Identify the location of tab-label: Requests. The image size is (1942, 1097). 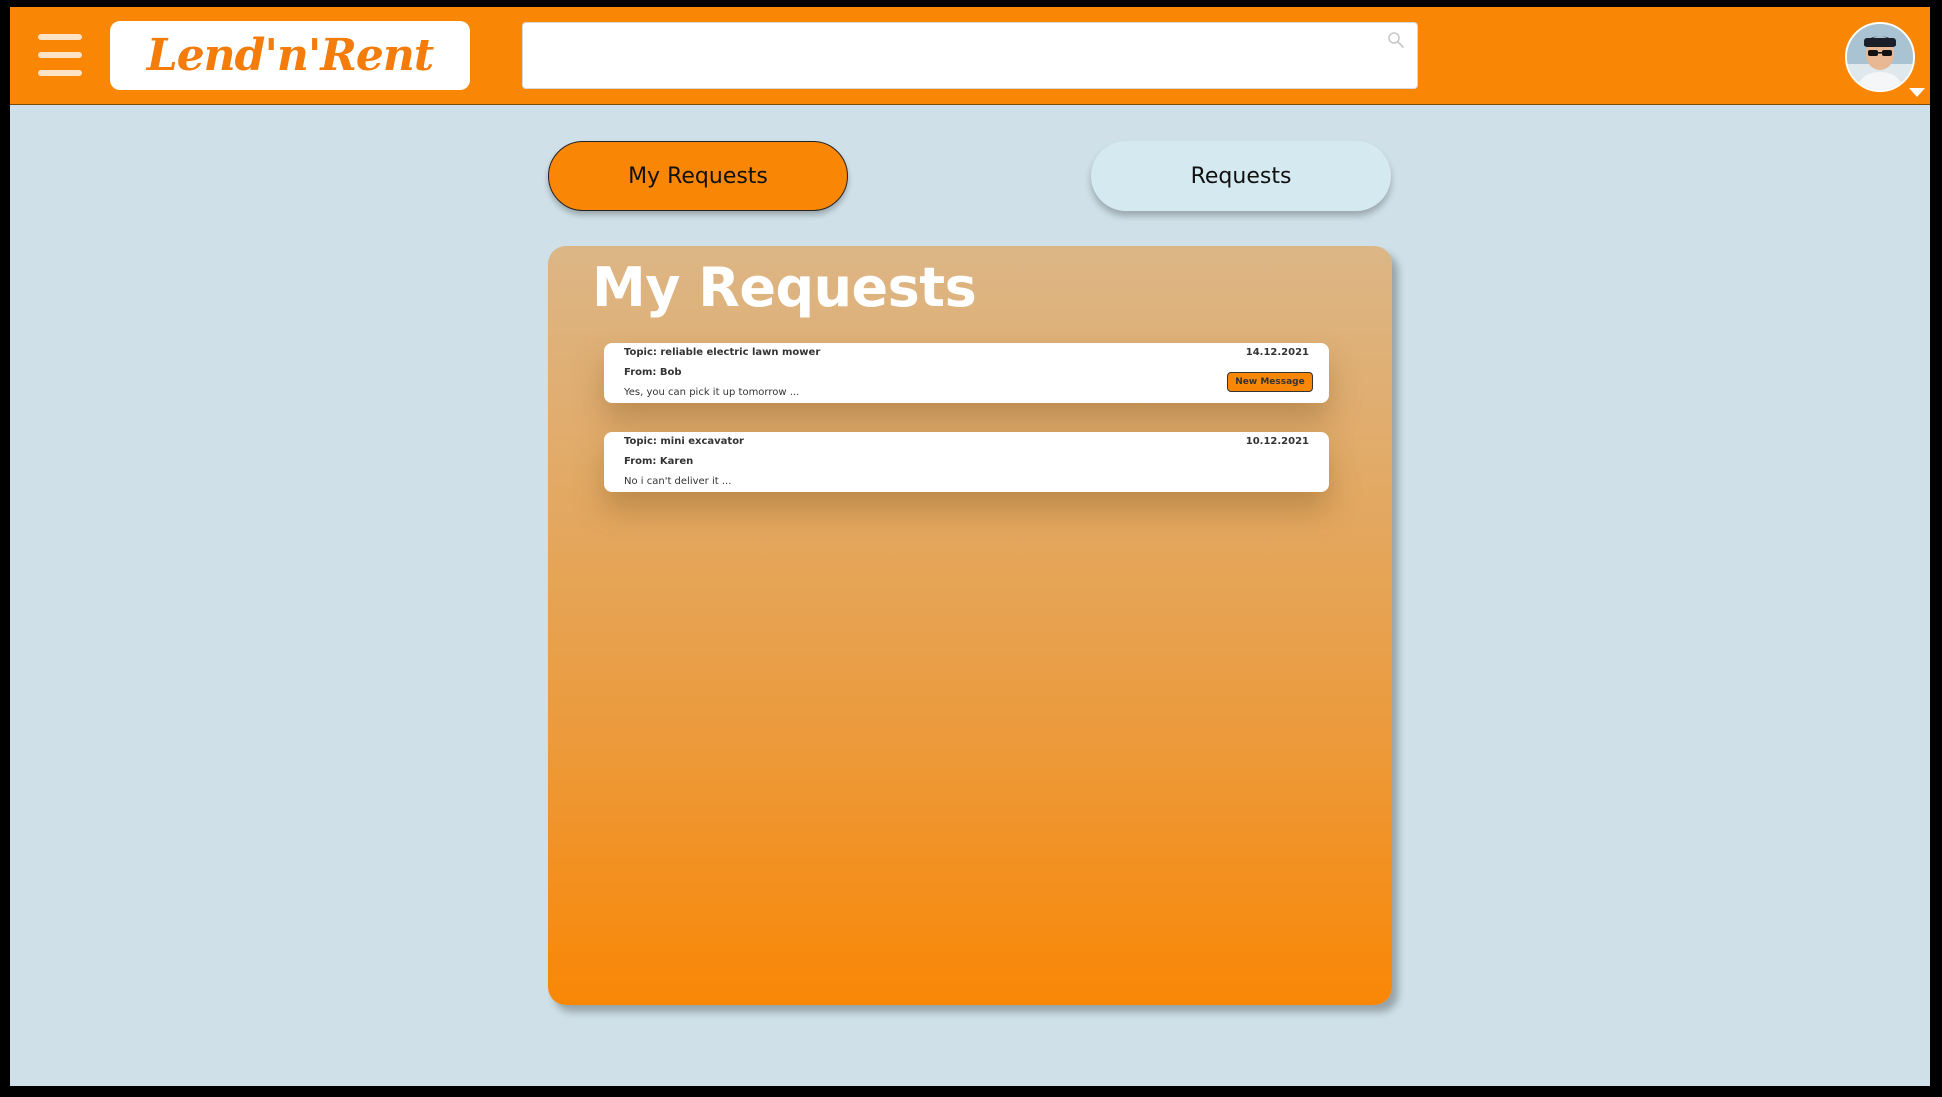
(1241, 176).